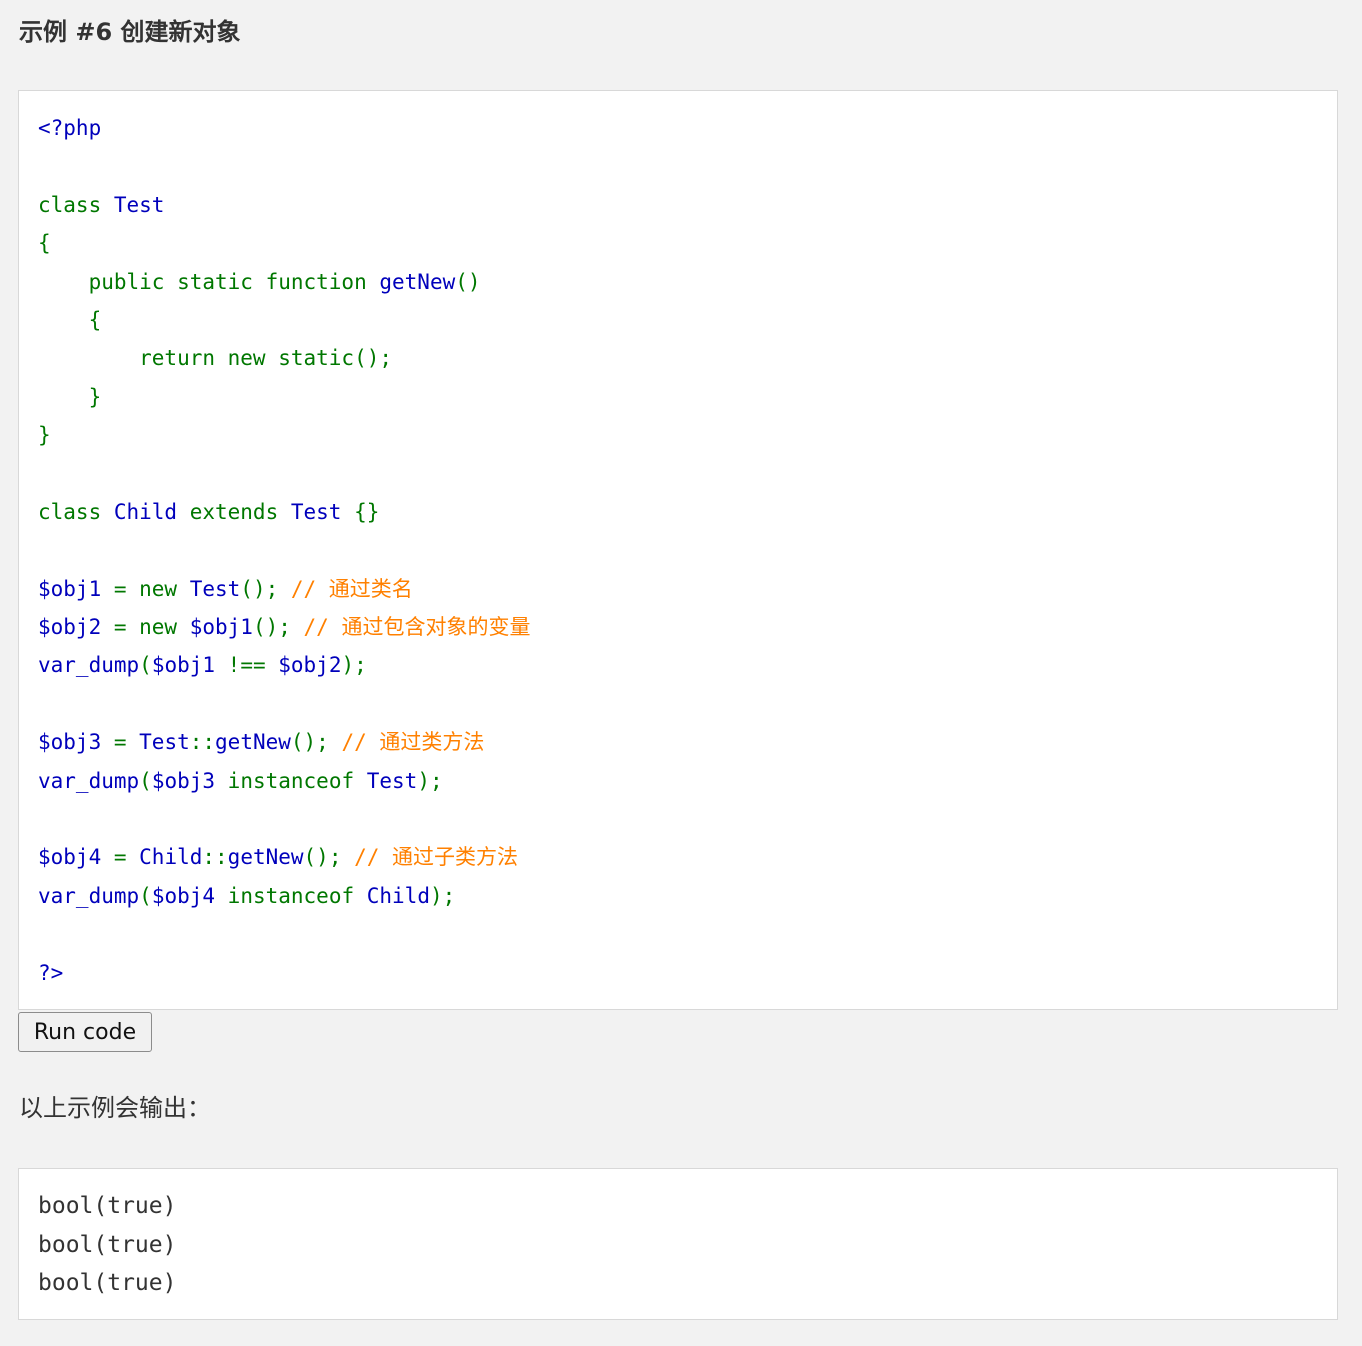 This screenshot has height=1346, width=1362. I want to click on code-token: <?php, so click(70, 128).